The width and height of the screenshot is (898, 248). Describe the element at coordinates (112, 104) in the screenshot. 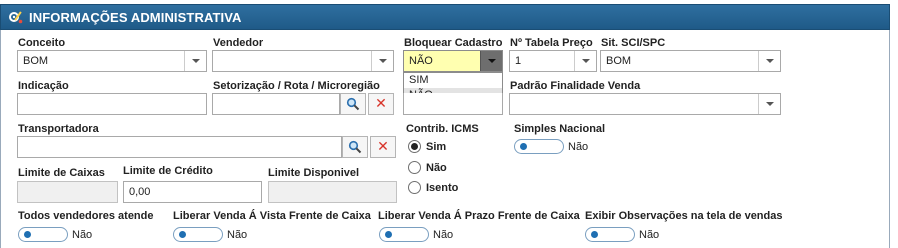

I see `indicacao-input` at that location.